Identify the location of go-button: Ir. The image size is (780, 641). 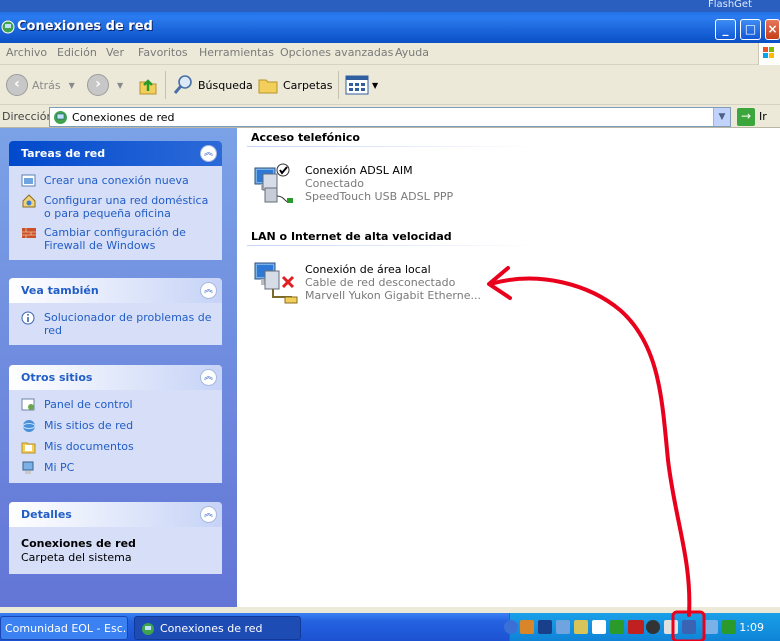
(763, 116).